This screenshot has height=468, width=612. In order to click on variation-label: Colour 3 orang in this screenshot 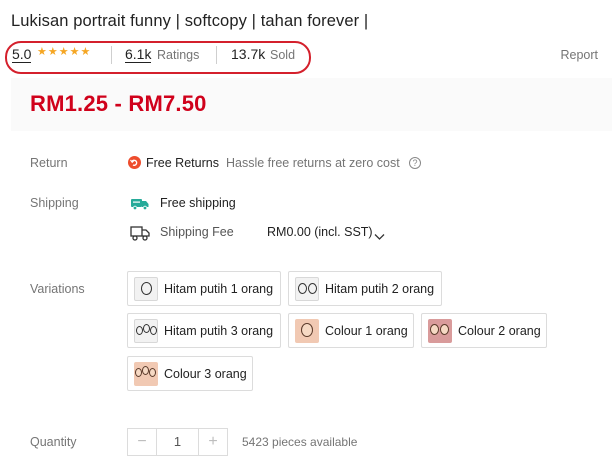, I will do `click(205, 373)`.